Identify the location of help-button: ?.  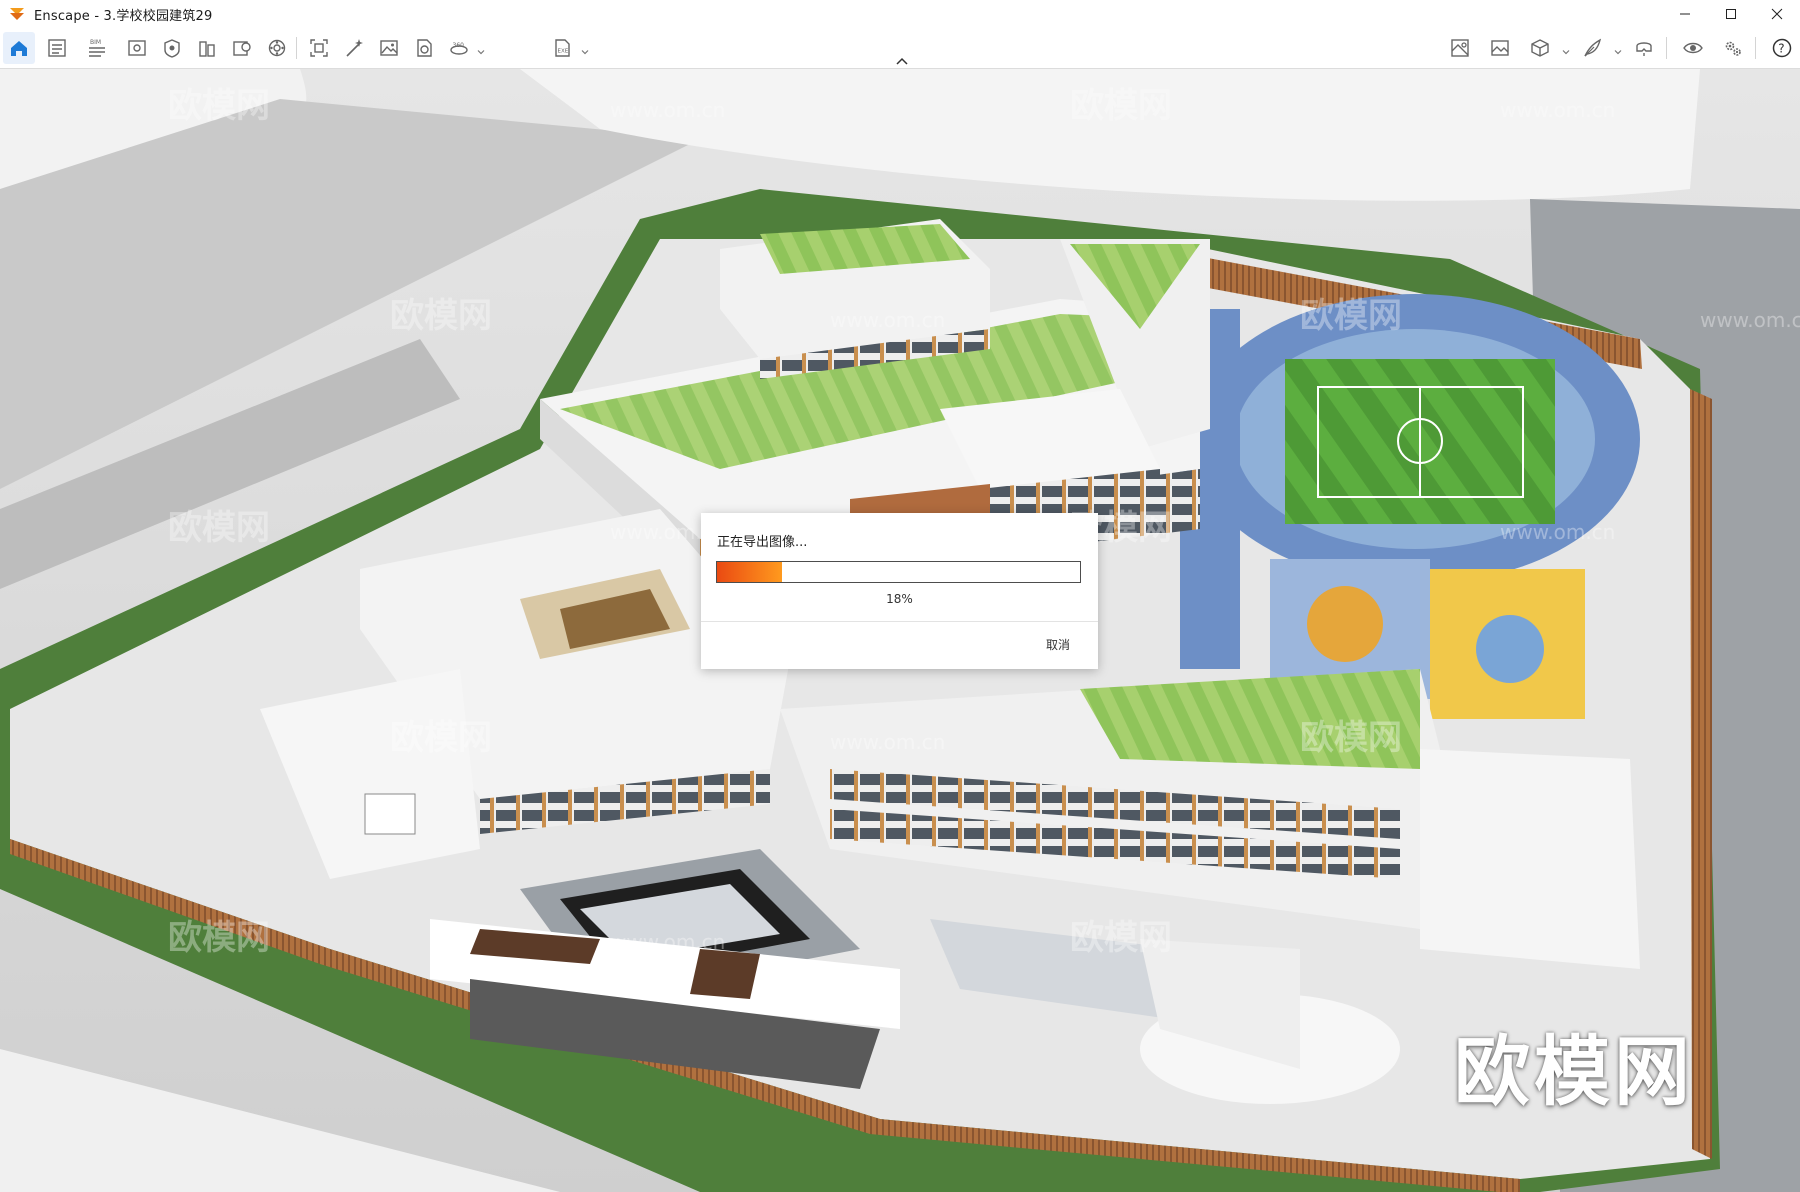
(1782, 48).